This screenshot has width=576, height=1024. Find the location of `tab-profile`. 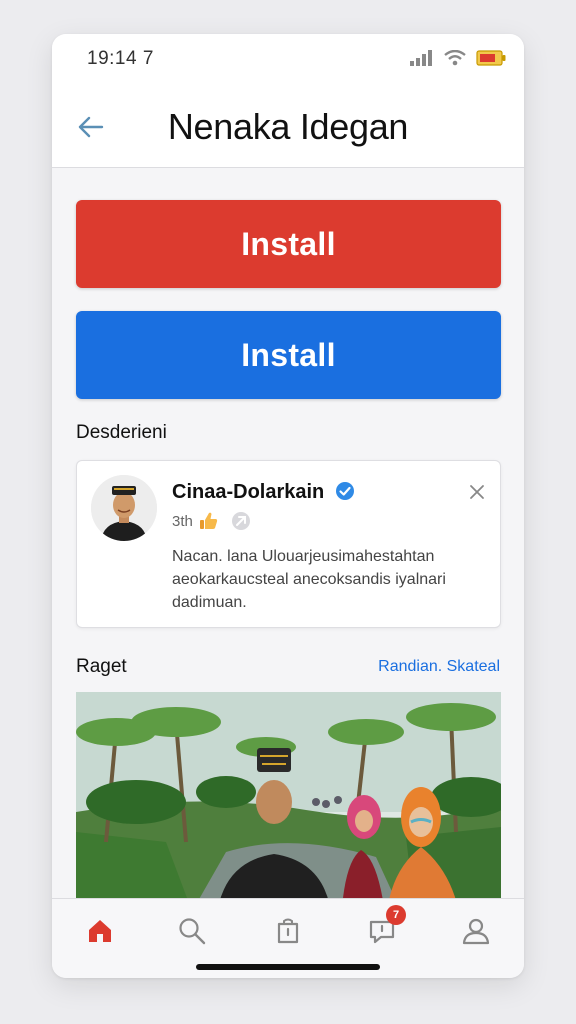

tab-profile is located at coordinates (476, 931).